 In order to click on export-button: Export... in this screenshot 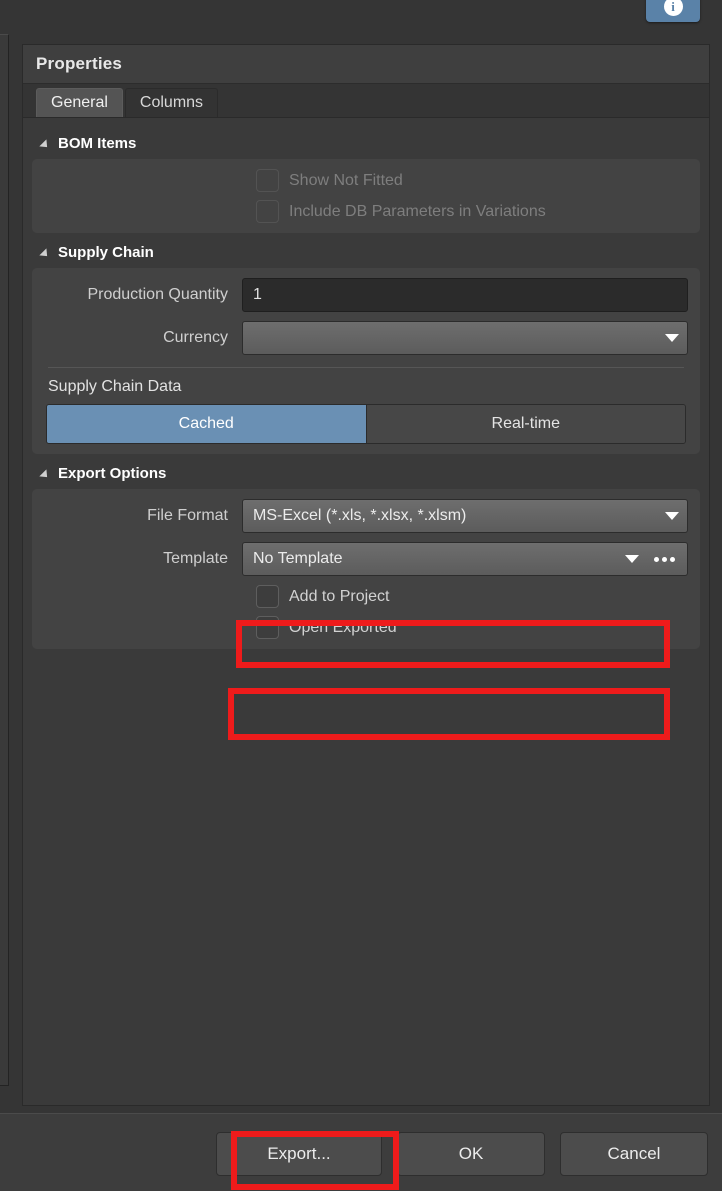, I will do `click(299, 1154)`.